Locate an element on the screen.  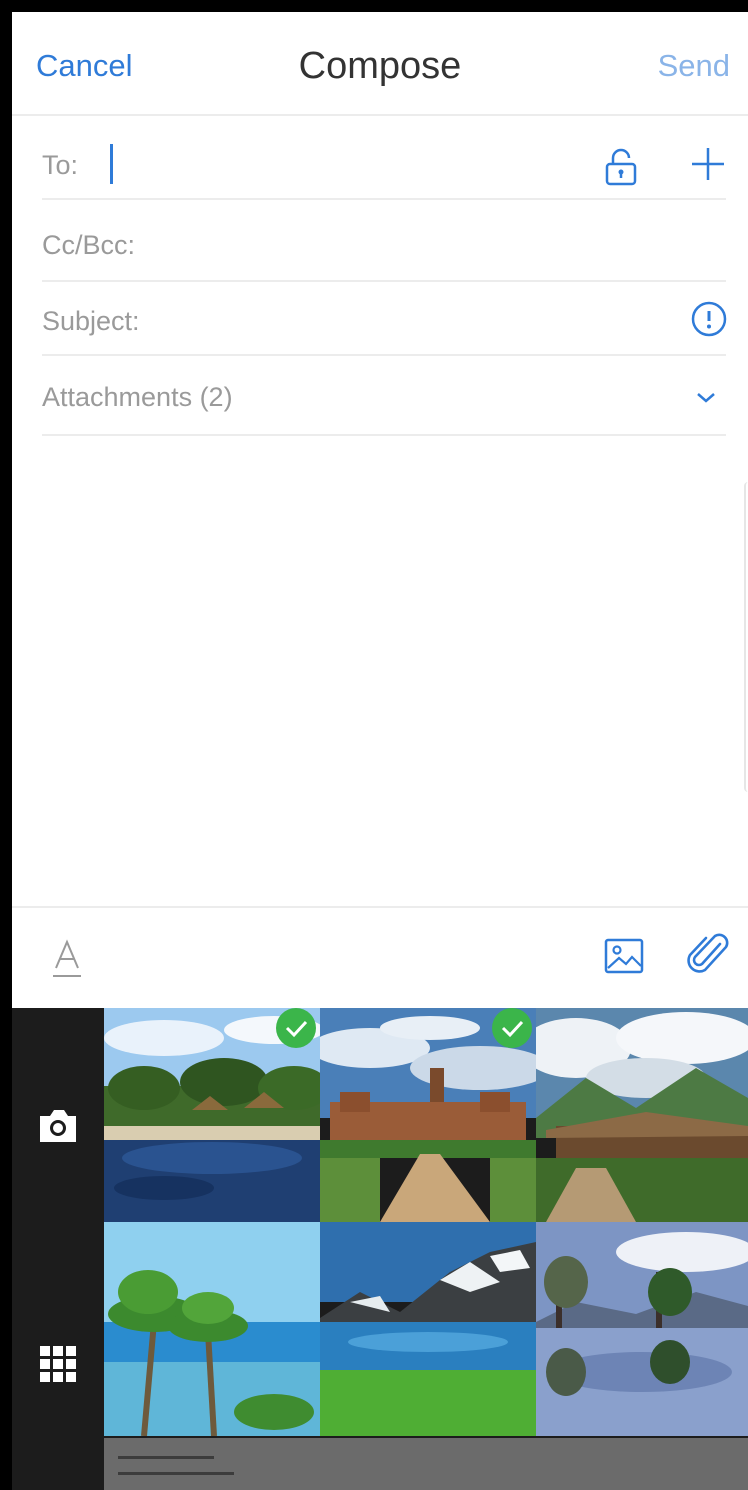
add-recipient-icon is located at coordinates (708, 164).